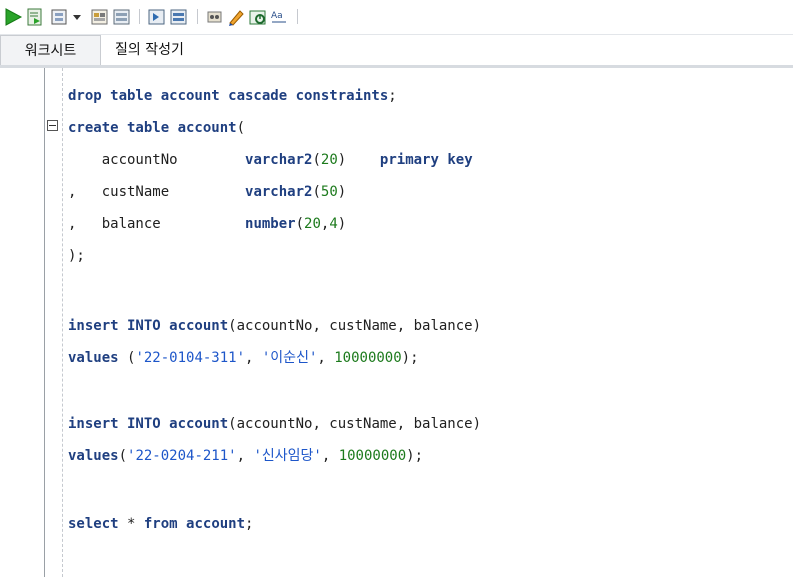 The width and height of the screenshot is (793, 577). I want to click on code-line: , custName varchar2(50), so click(207, 192).